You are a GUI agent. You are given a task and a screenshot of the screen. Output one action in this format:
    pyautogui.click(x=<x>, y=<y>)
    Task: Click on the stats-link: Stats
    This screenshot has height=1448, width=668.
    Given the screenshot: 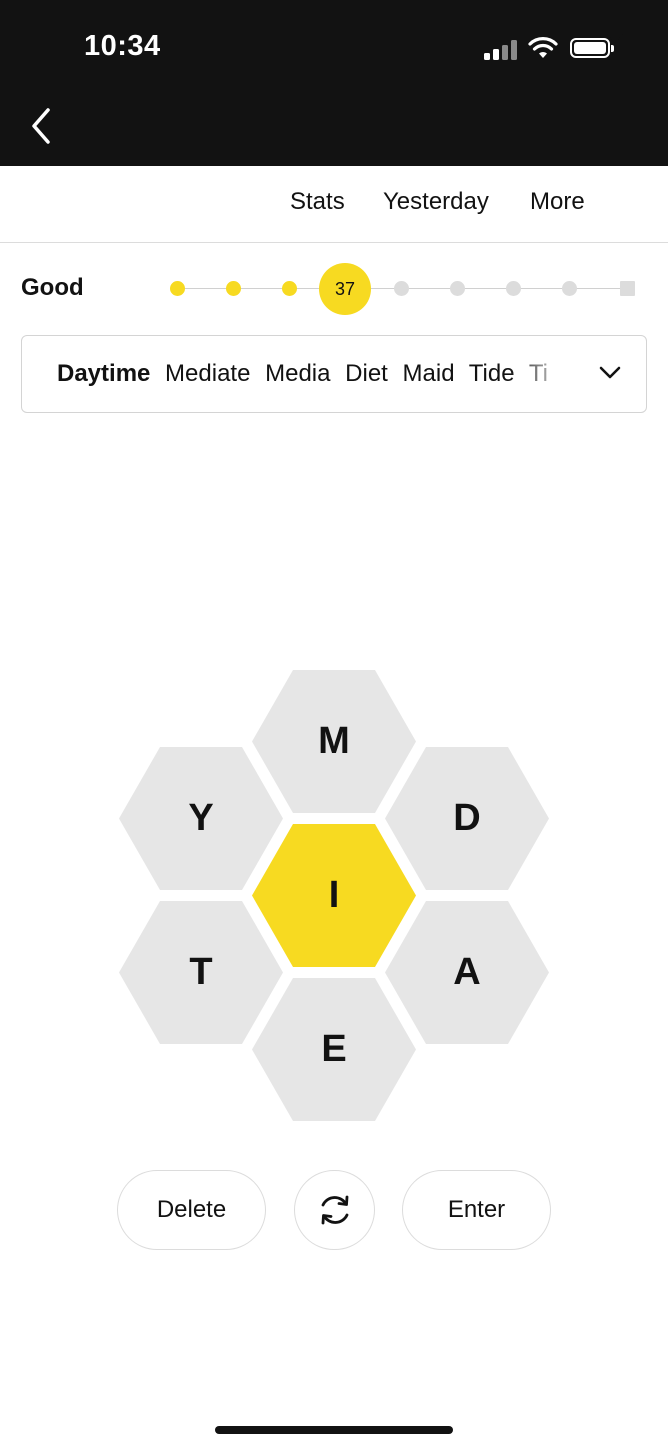 What is the action you would take?
    pyautogui.click(x=317, y=202)
    